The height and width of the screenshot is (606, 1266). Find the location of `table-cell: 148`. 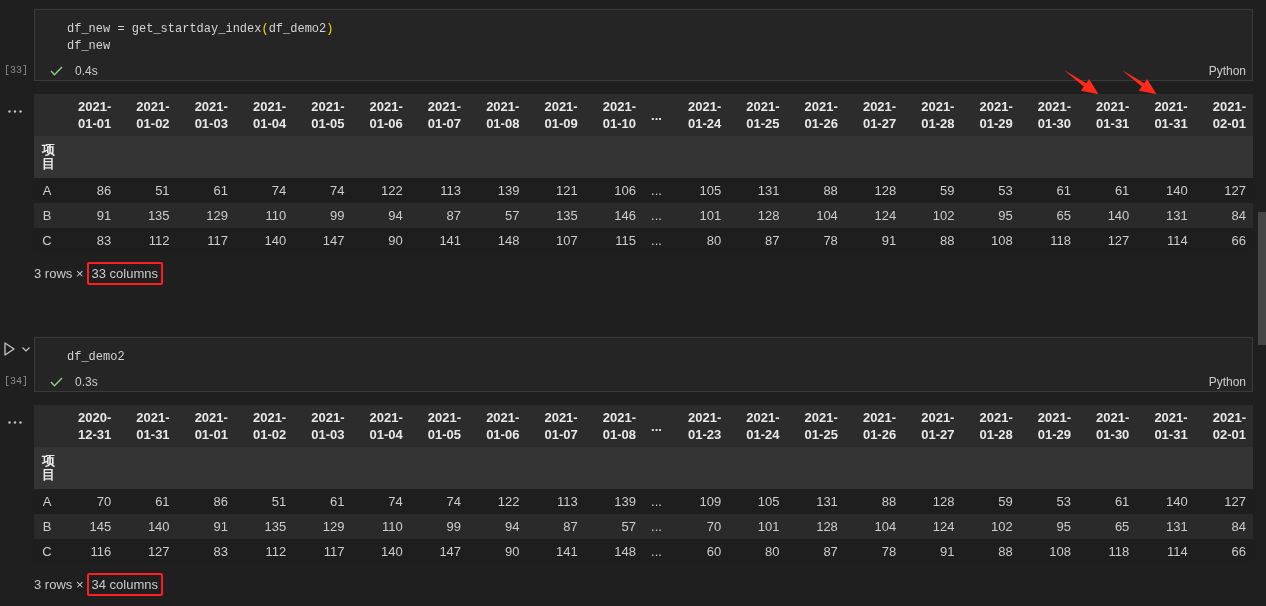

table-cell: 148 is located at coordinates (613, 551).